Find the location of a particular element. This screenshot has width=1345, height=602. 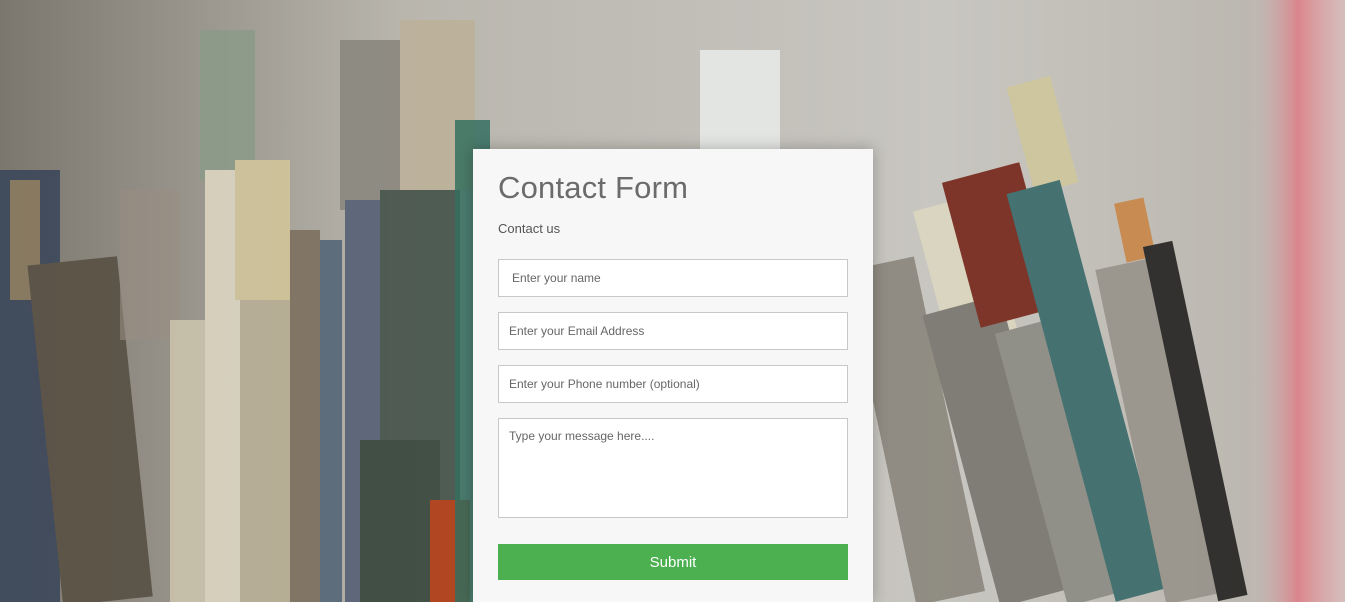

submit-button: Submit is located at coordinates (673, 562).